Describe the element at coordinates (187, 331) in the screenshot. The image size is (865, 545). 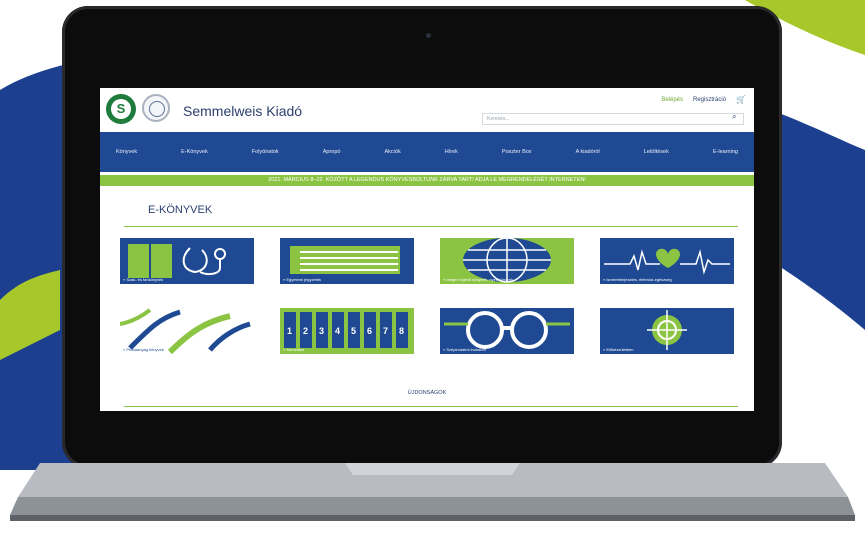
I see `category-tile-sample-books: » Próbaanyag könyvek` at that location.